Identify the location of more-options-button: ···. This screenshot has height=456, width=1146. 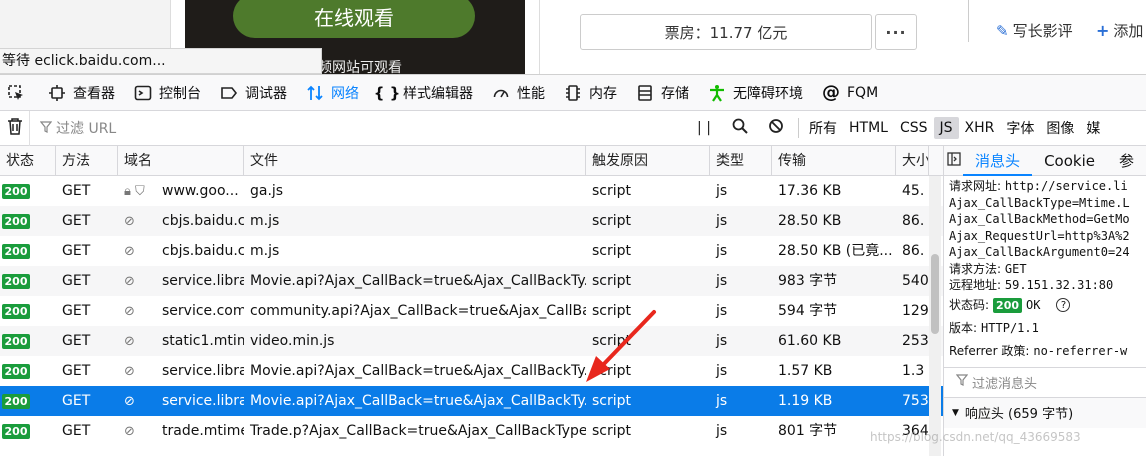
(896, 32).